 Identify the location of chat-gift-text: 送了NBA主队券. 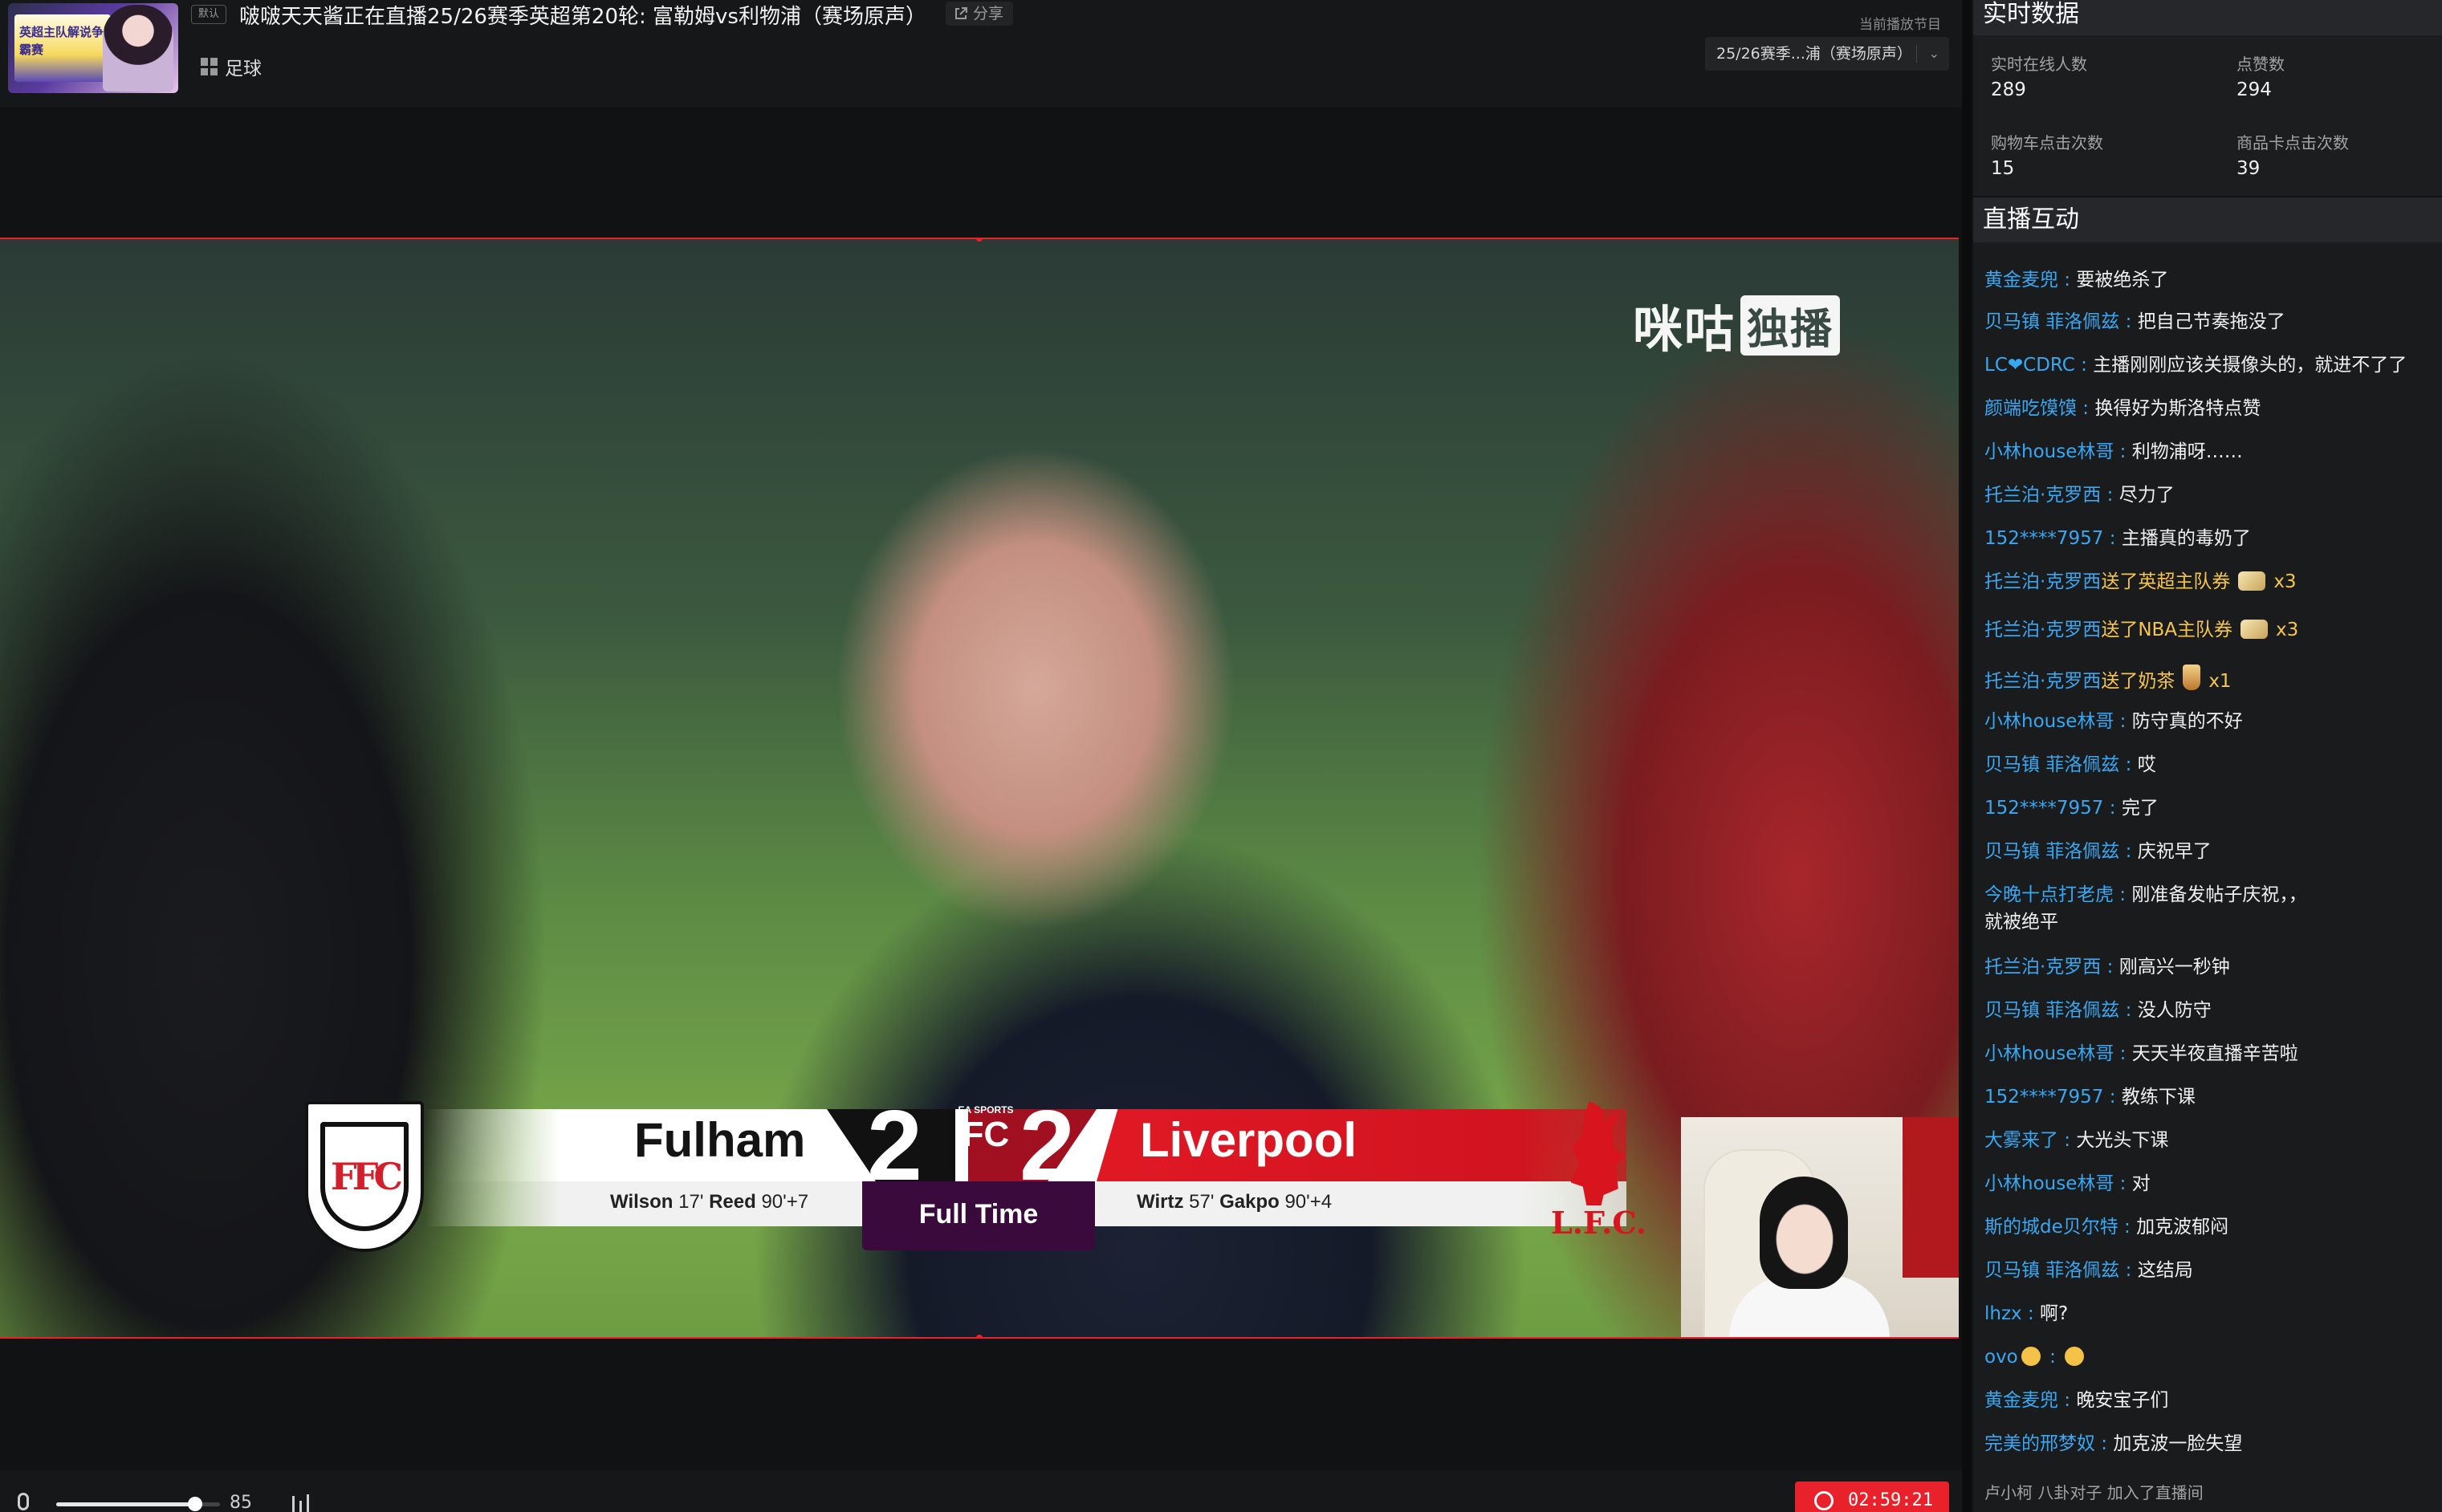
(2167, 630).